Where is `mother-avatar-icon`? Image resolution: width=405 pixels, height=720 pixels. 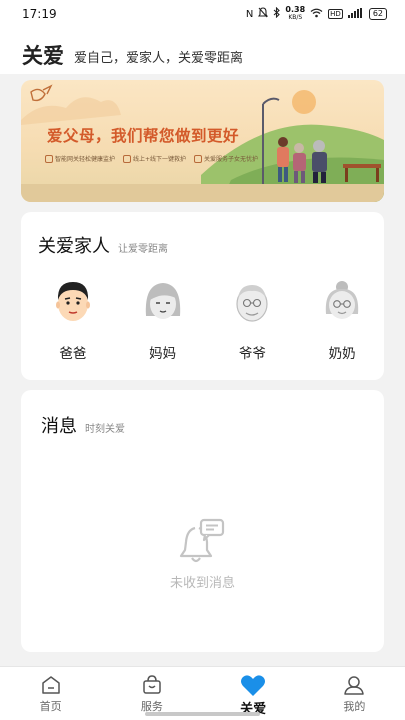 mother-avatar-icon is located at coordinates (162, 301).